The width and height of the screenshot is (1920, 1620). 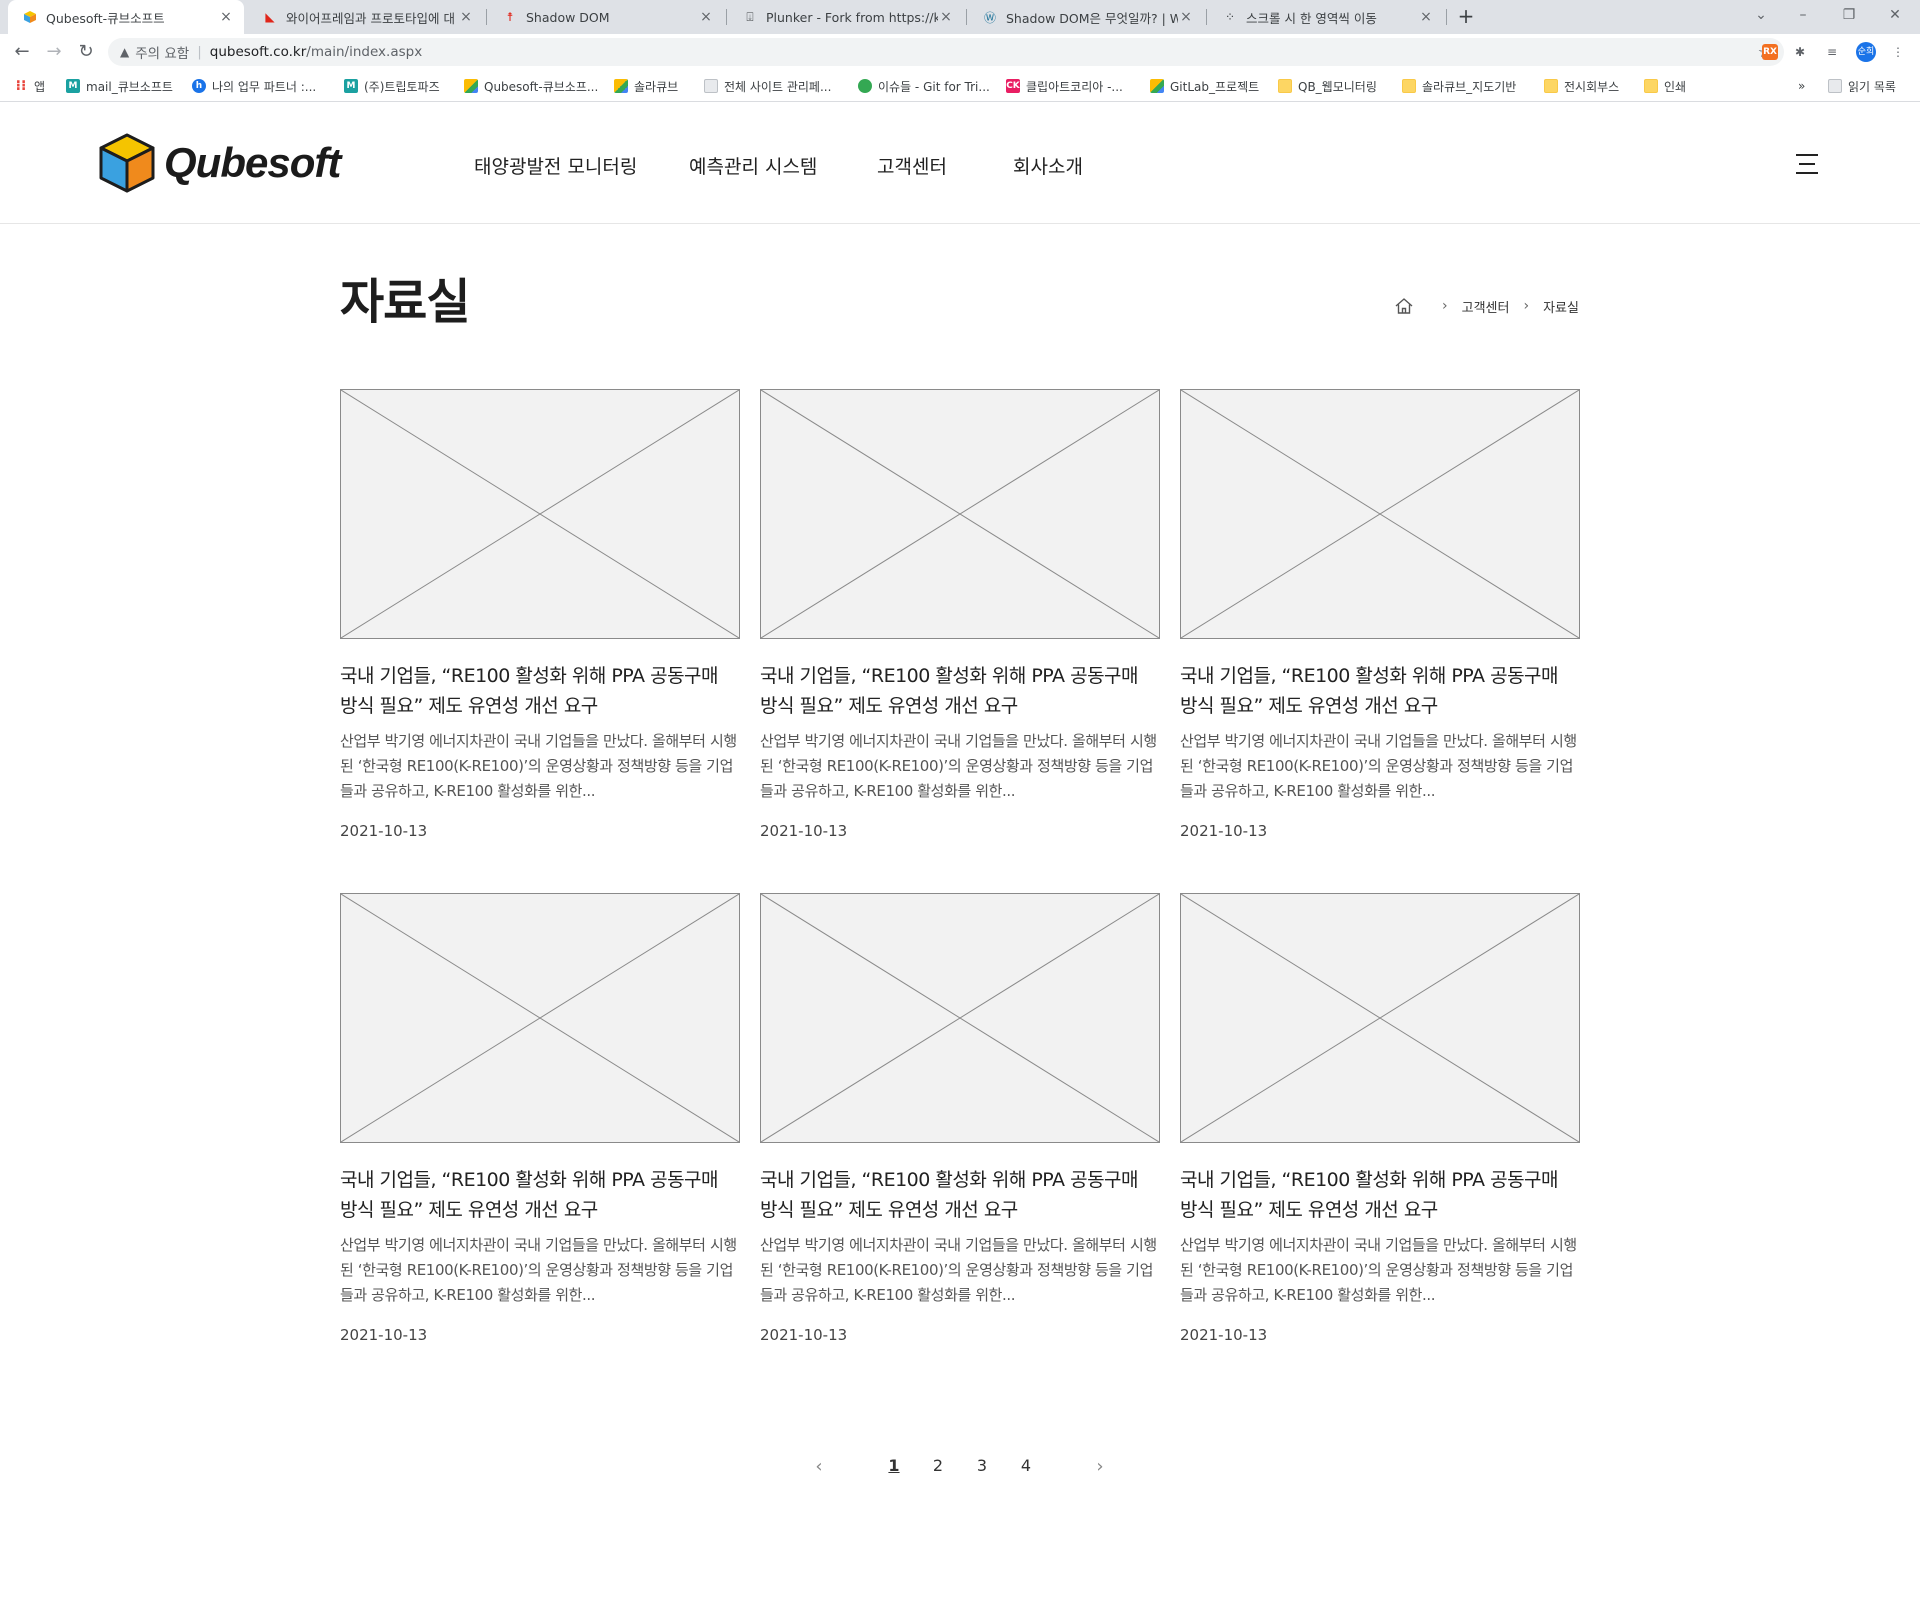 What do you see at coordinates (753, 165) in the screenshot?
I see `nav-forecast-system: 예측관리 시스템` at bounding box center [753, 165].